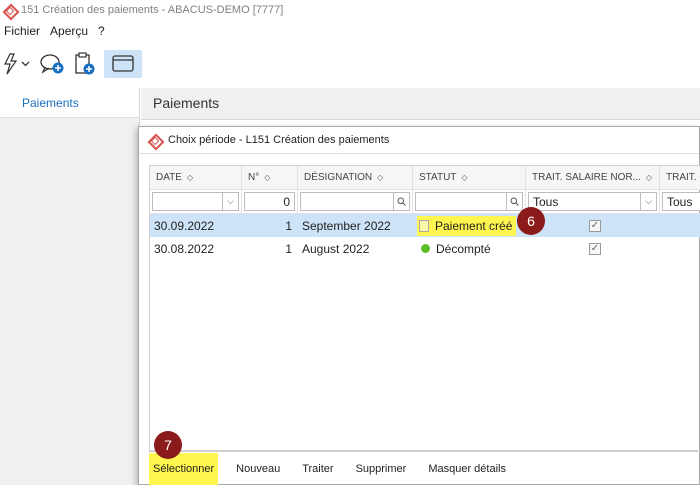 The height and width of the screenshot is (485, 700). I want to click on toolbar, so click(350, 64).